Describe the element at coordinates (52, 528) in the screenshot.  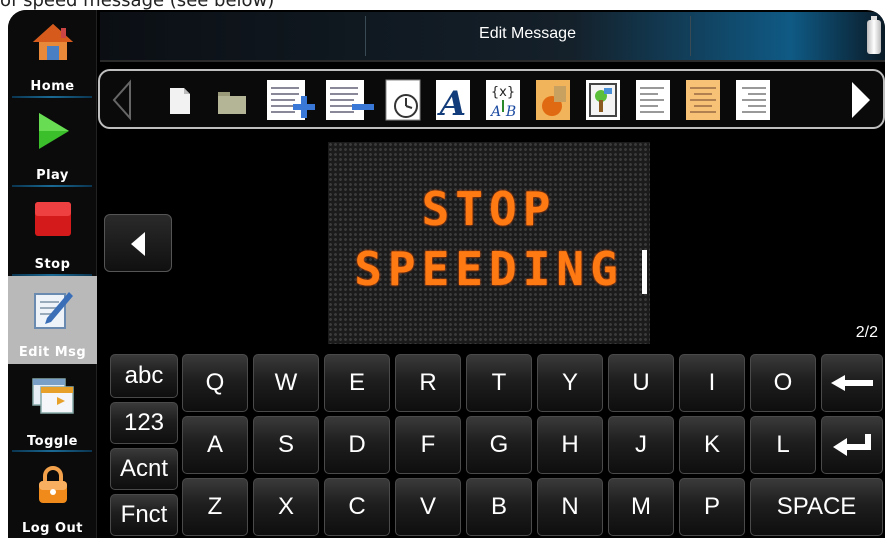
I see `sidebar-item-label: Log Out` at that location.